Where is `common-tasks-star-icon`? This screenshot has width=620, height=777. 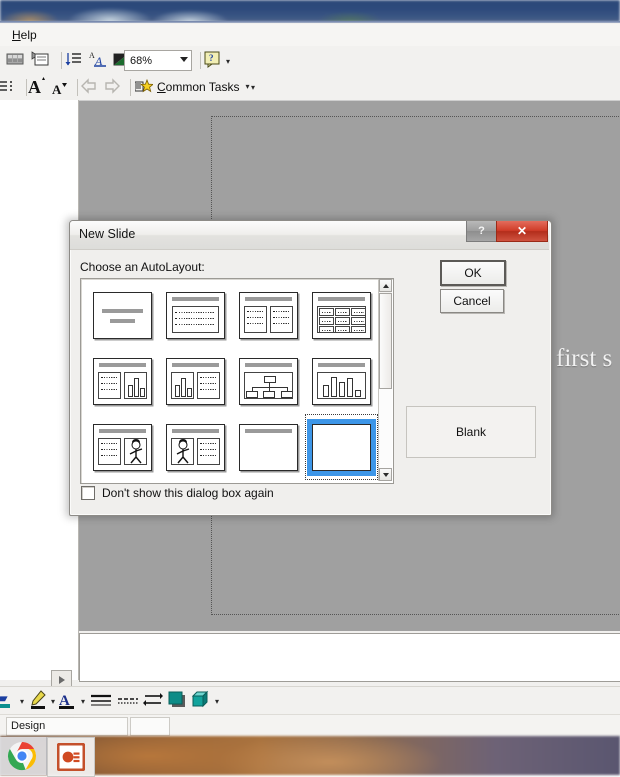
common-tasks-star-icon is located at coordinates (144, 86).